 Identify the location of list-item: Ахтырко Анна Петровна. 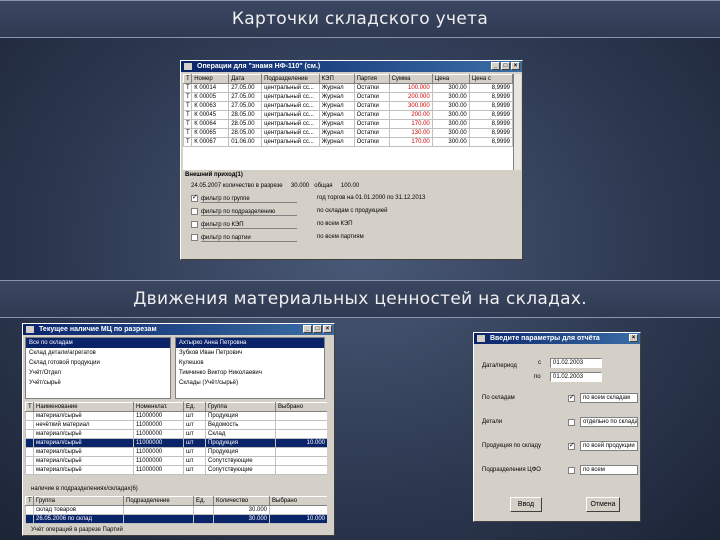
(250, 343).